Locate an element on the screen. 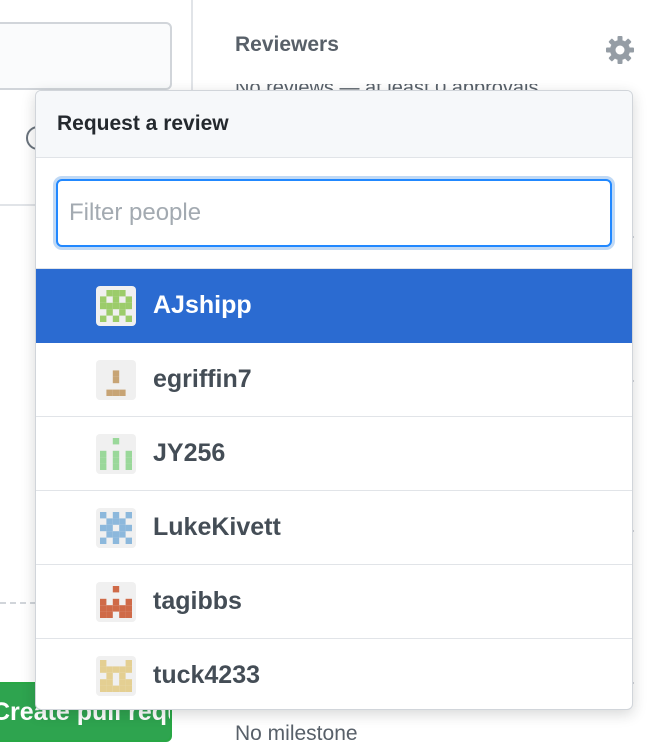  filter-people-input is located at coordinates (334, 213).